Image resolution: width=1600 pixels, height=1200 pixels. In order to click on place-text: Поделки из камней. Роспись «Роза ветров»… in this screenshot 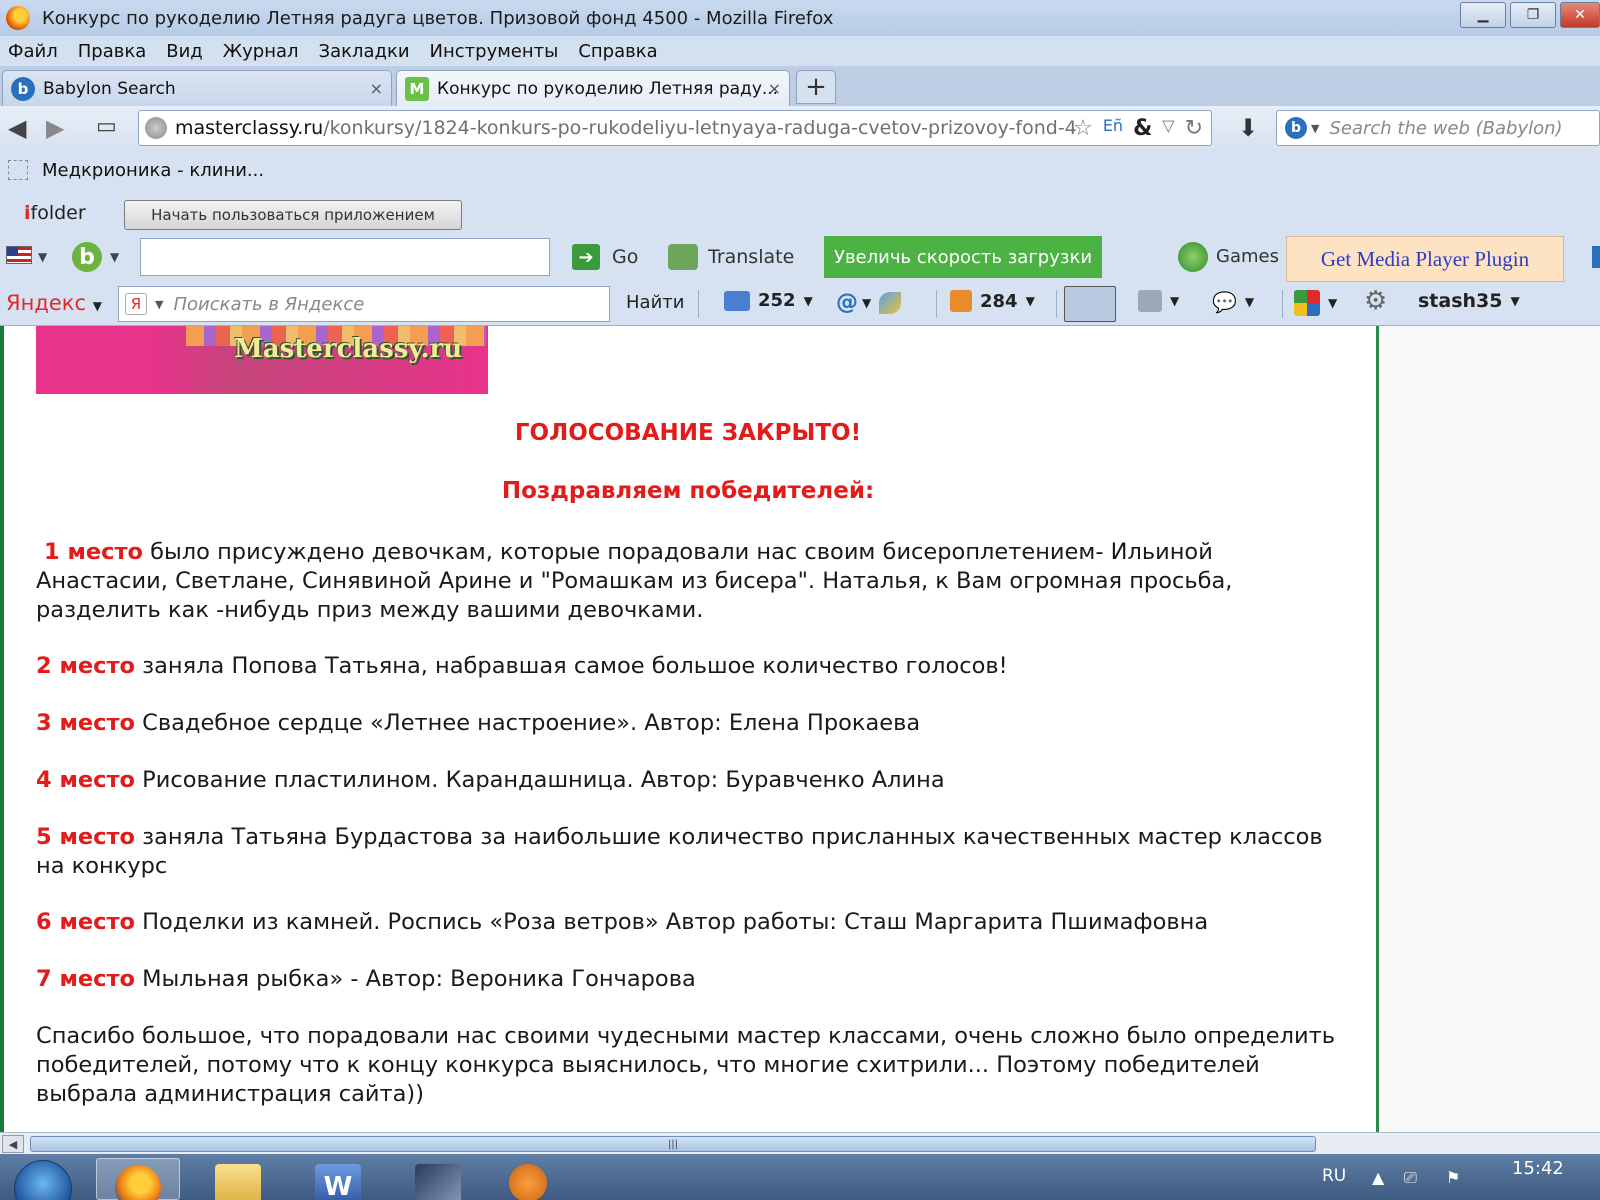, I will do `click(671, 922)`.